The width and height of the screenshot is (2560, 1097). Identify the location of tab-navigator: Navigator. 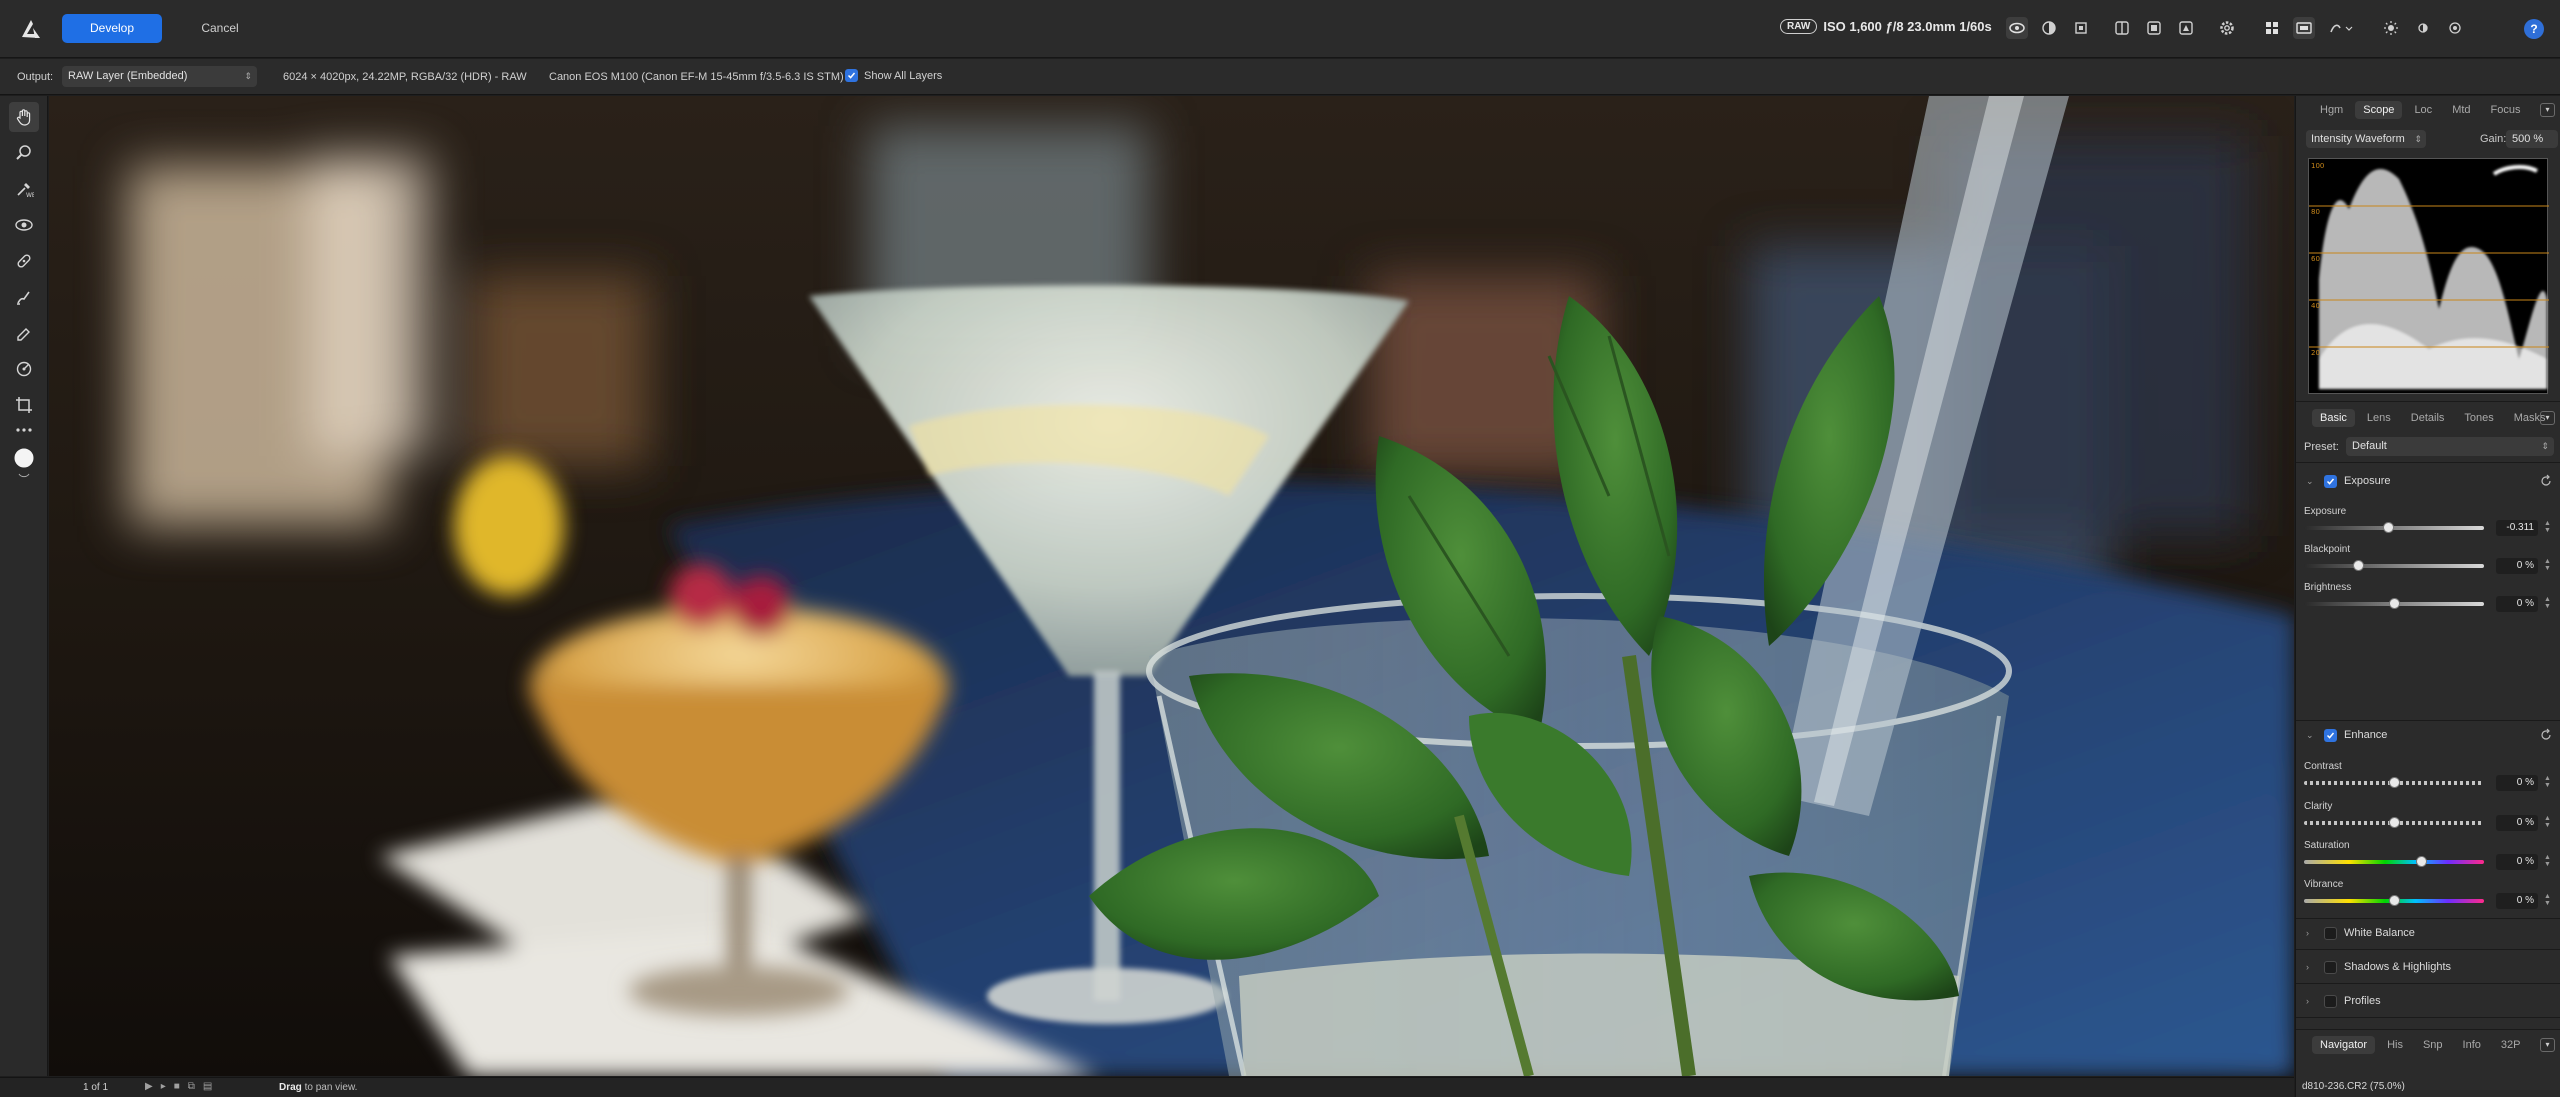
(2344, 1045).